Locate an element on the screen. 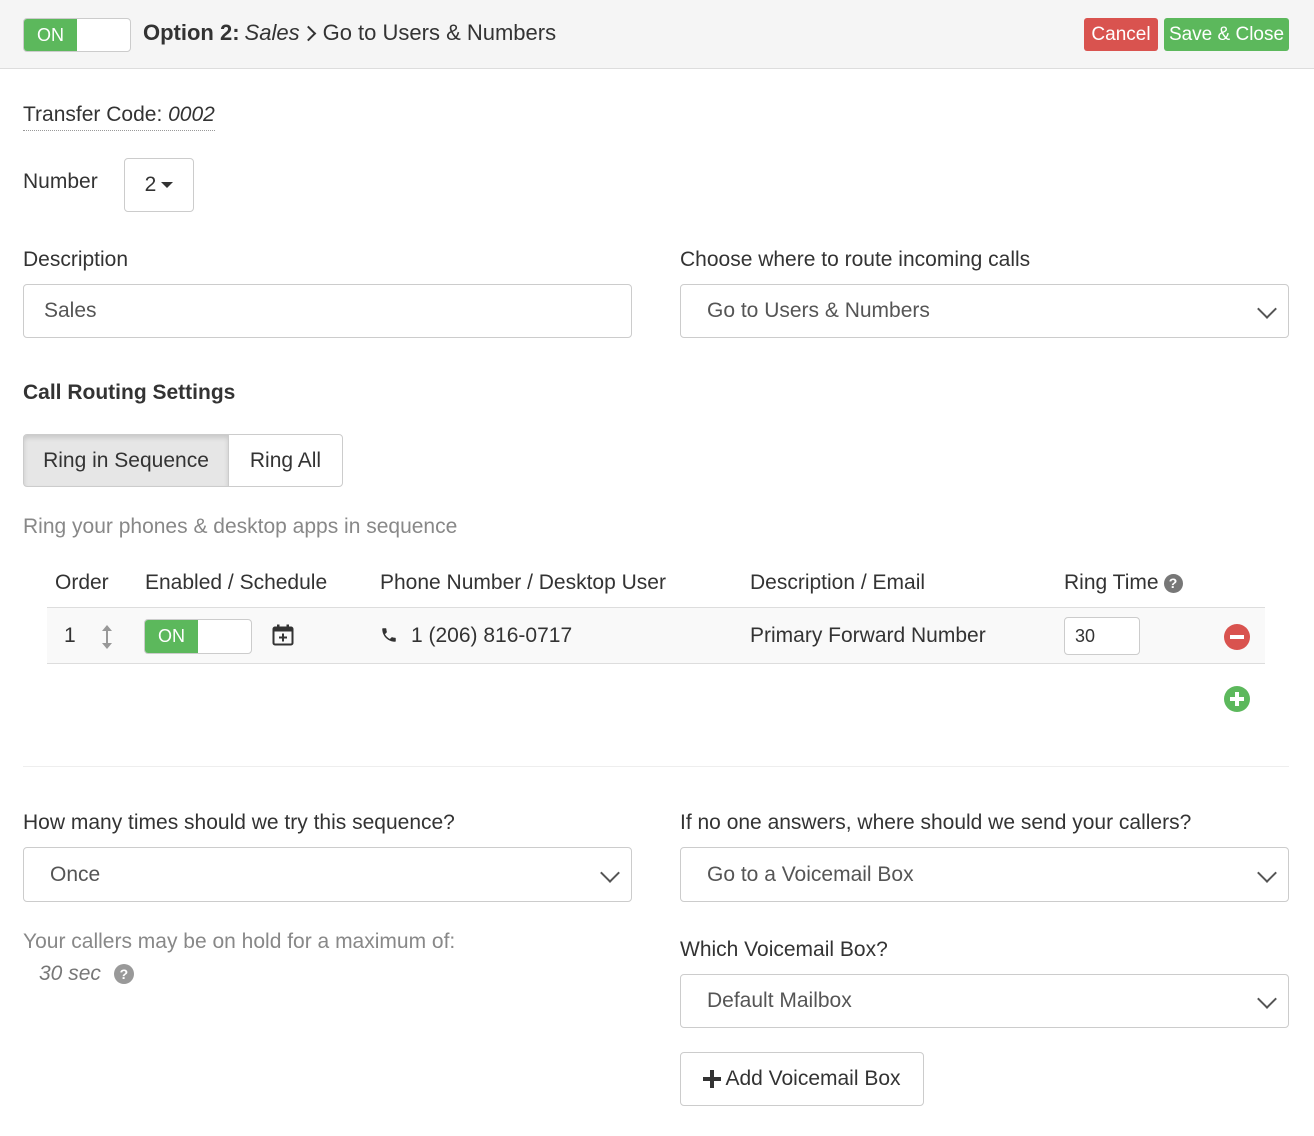  cancel-button: Cancel is located at coordinates (1121, 34).